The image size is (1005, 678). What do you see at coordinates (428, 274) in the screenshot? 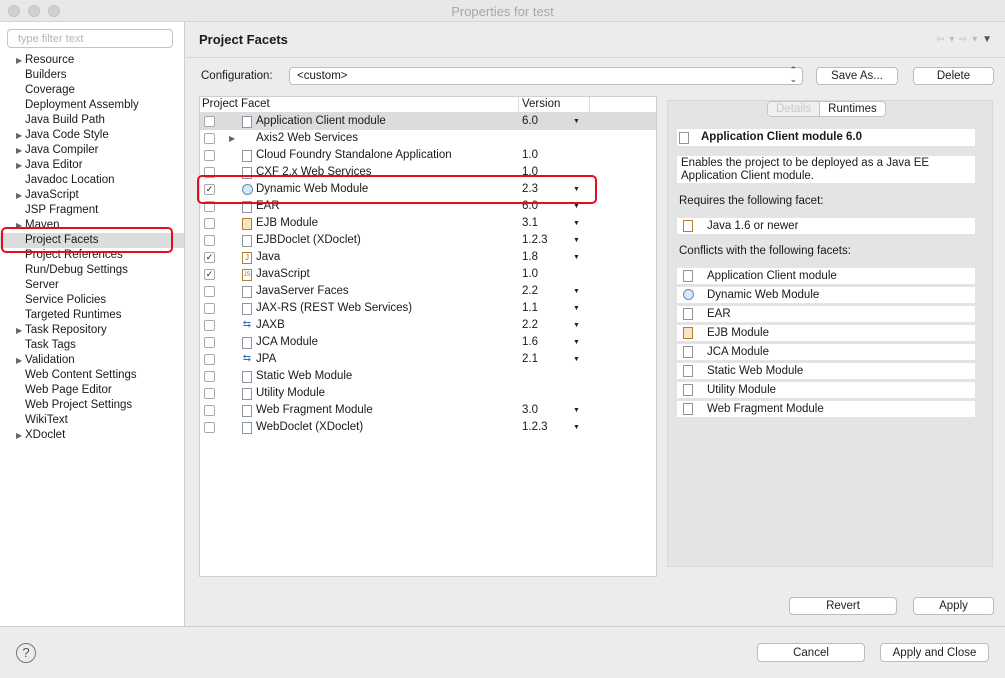
I see `table-row: ✓ JS JavaScript 1.0` at bounding box center [428, 274].